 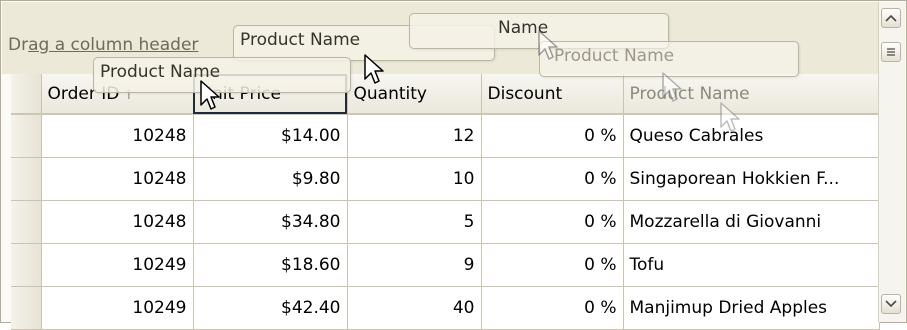 What do you see at coordinates (891, 162) in the screenshot?
I see `vertical-scrollbar` at bounding box center [891, 162].